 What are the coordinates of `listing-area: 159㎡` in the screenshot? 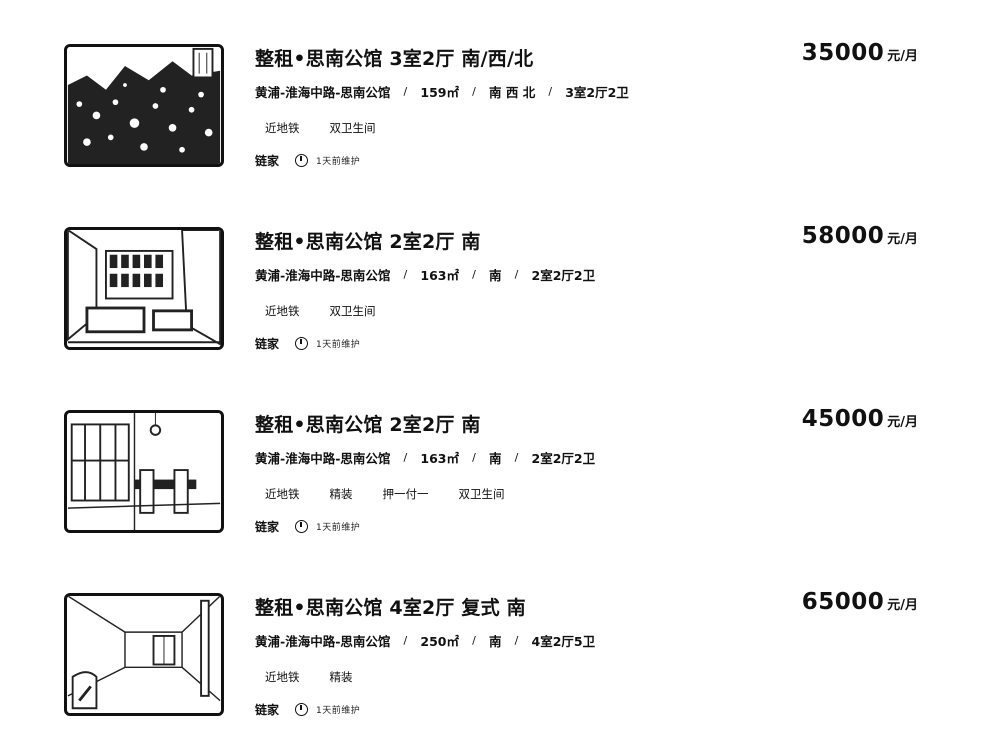 It's located at (439, 92).